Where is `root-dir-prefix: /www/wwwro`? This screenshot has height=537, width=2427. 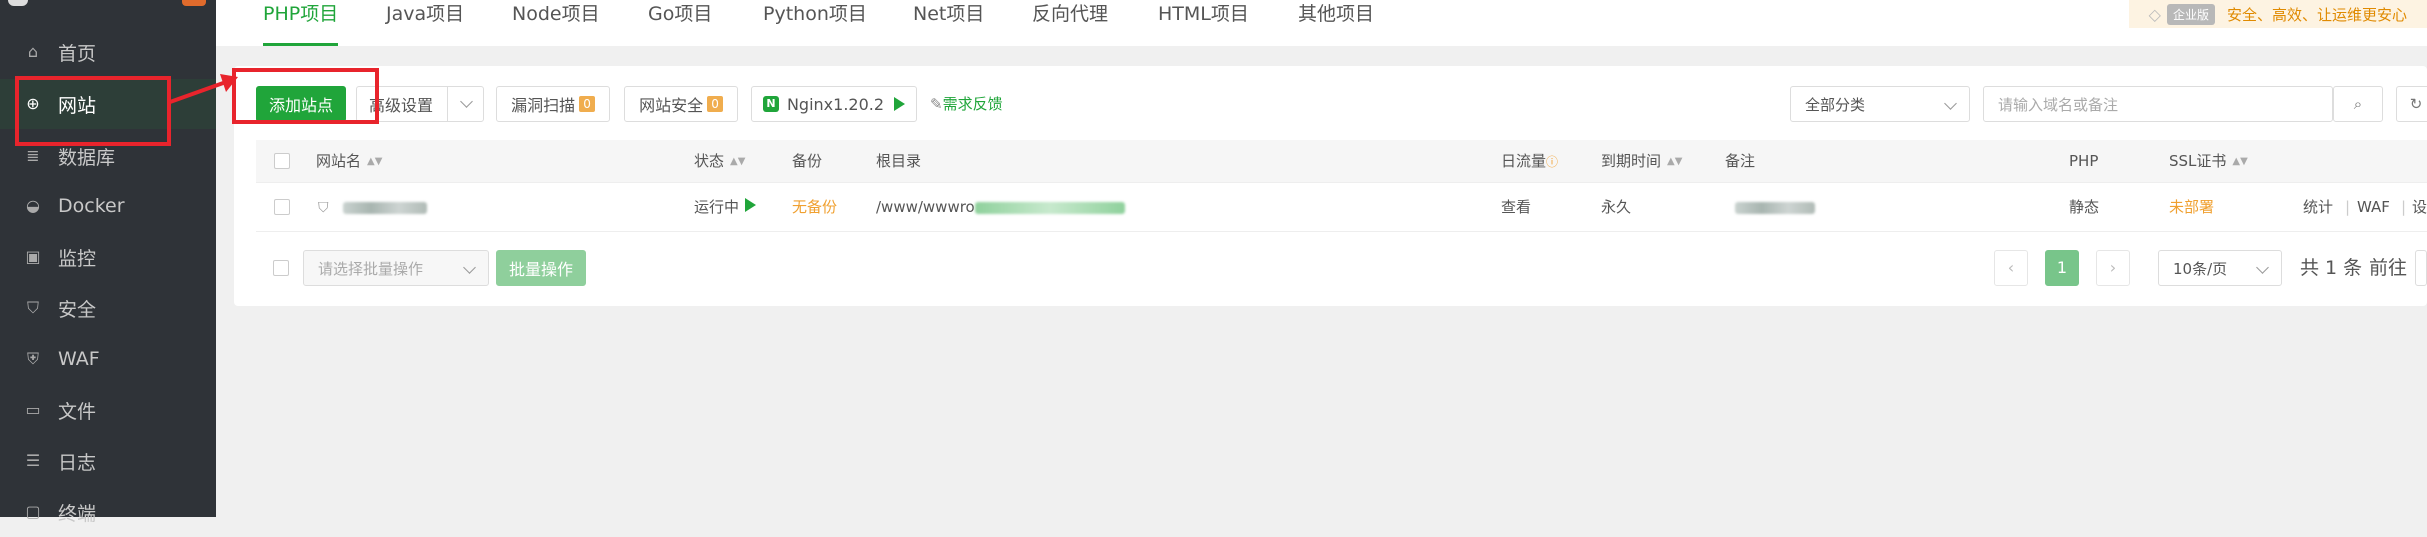
root-dir-prefix: /www/wwwro is located at coordinates (925, 207).